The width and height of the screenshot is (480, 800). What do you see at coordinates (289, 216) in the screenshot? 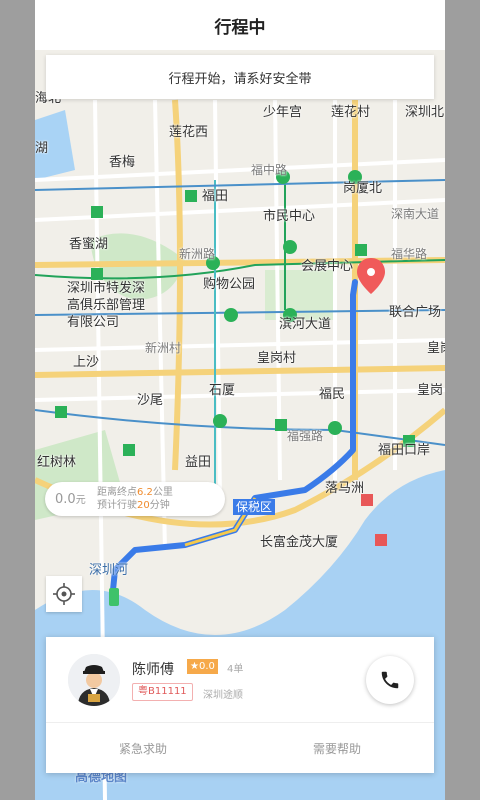
I see `map-label: 市民中心` at bounding box center [289, 216].